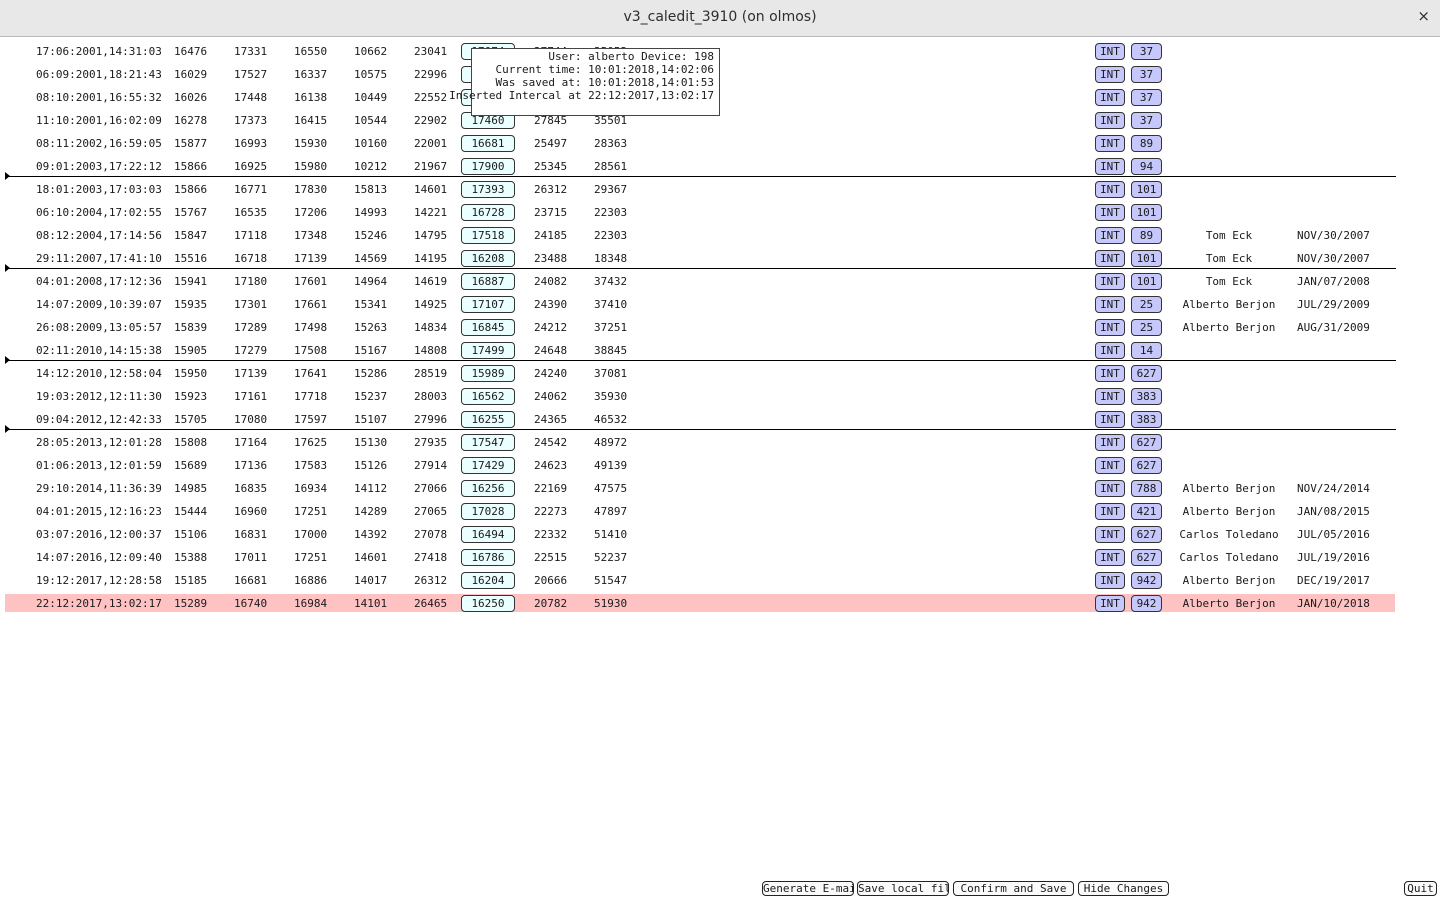 This screenshot has width=1440, height=900. I want to click on row-device-button: 94, so click(1146, 166).